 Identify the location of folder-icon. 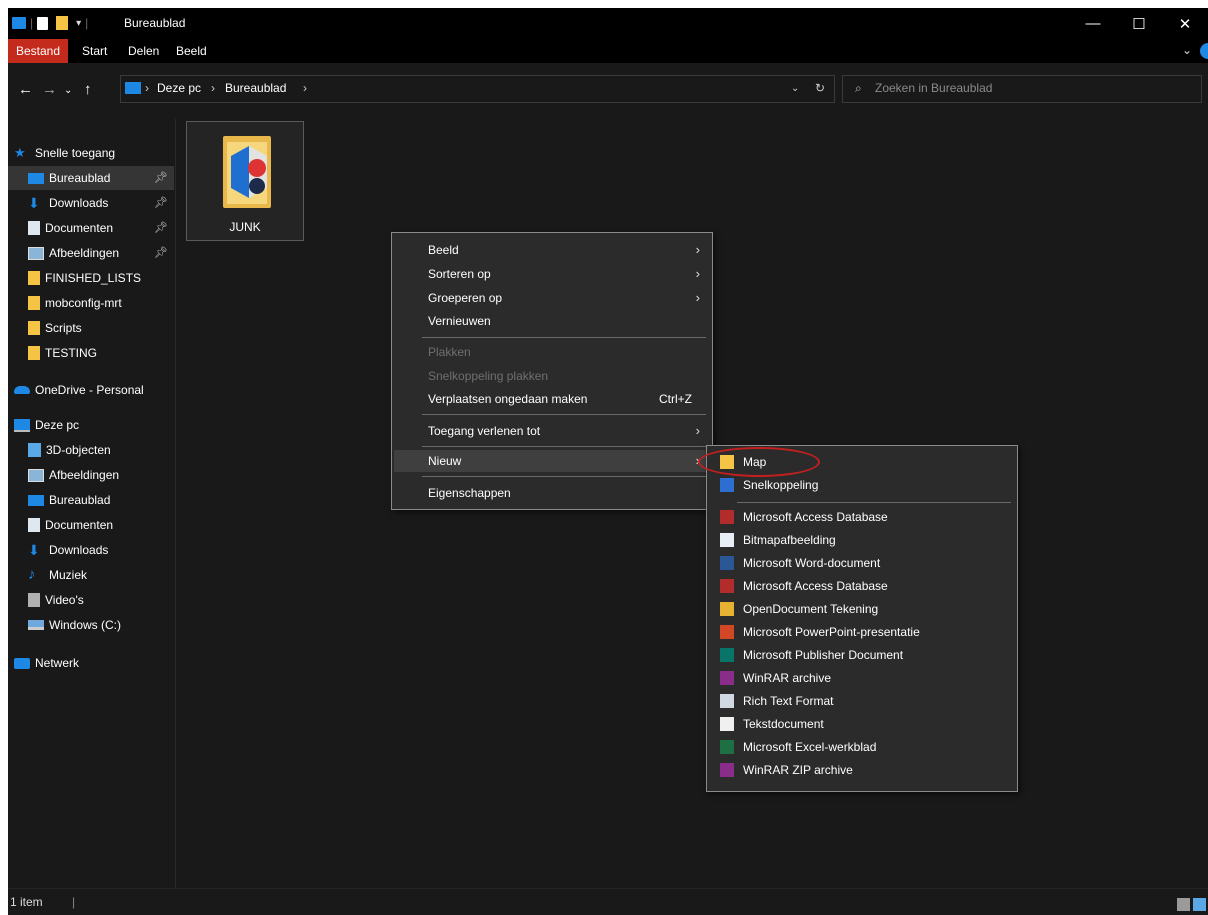
(247, 172).